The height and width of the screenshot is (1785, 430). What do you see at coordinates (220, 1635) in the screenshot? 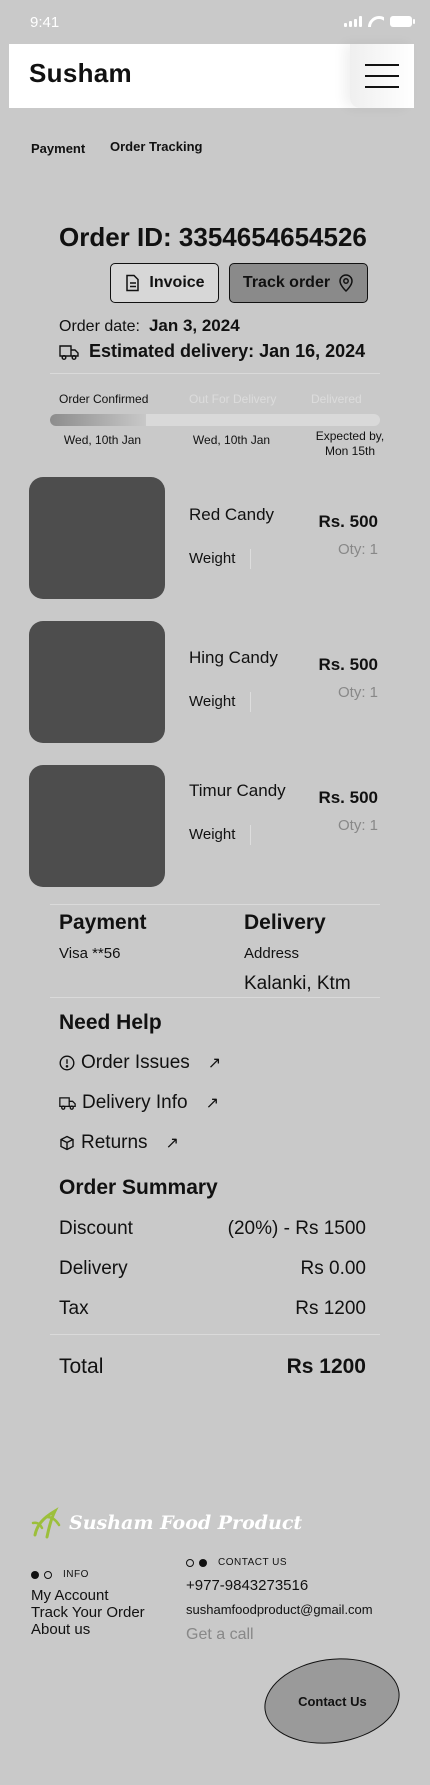
I see `get-a-call-link: Get a call` at bounding box center [220, 1635].